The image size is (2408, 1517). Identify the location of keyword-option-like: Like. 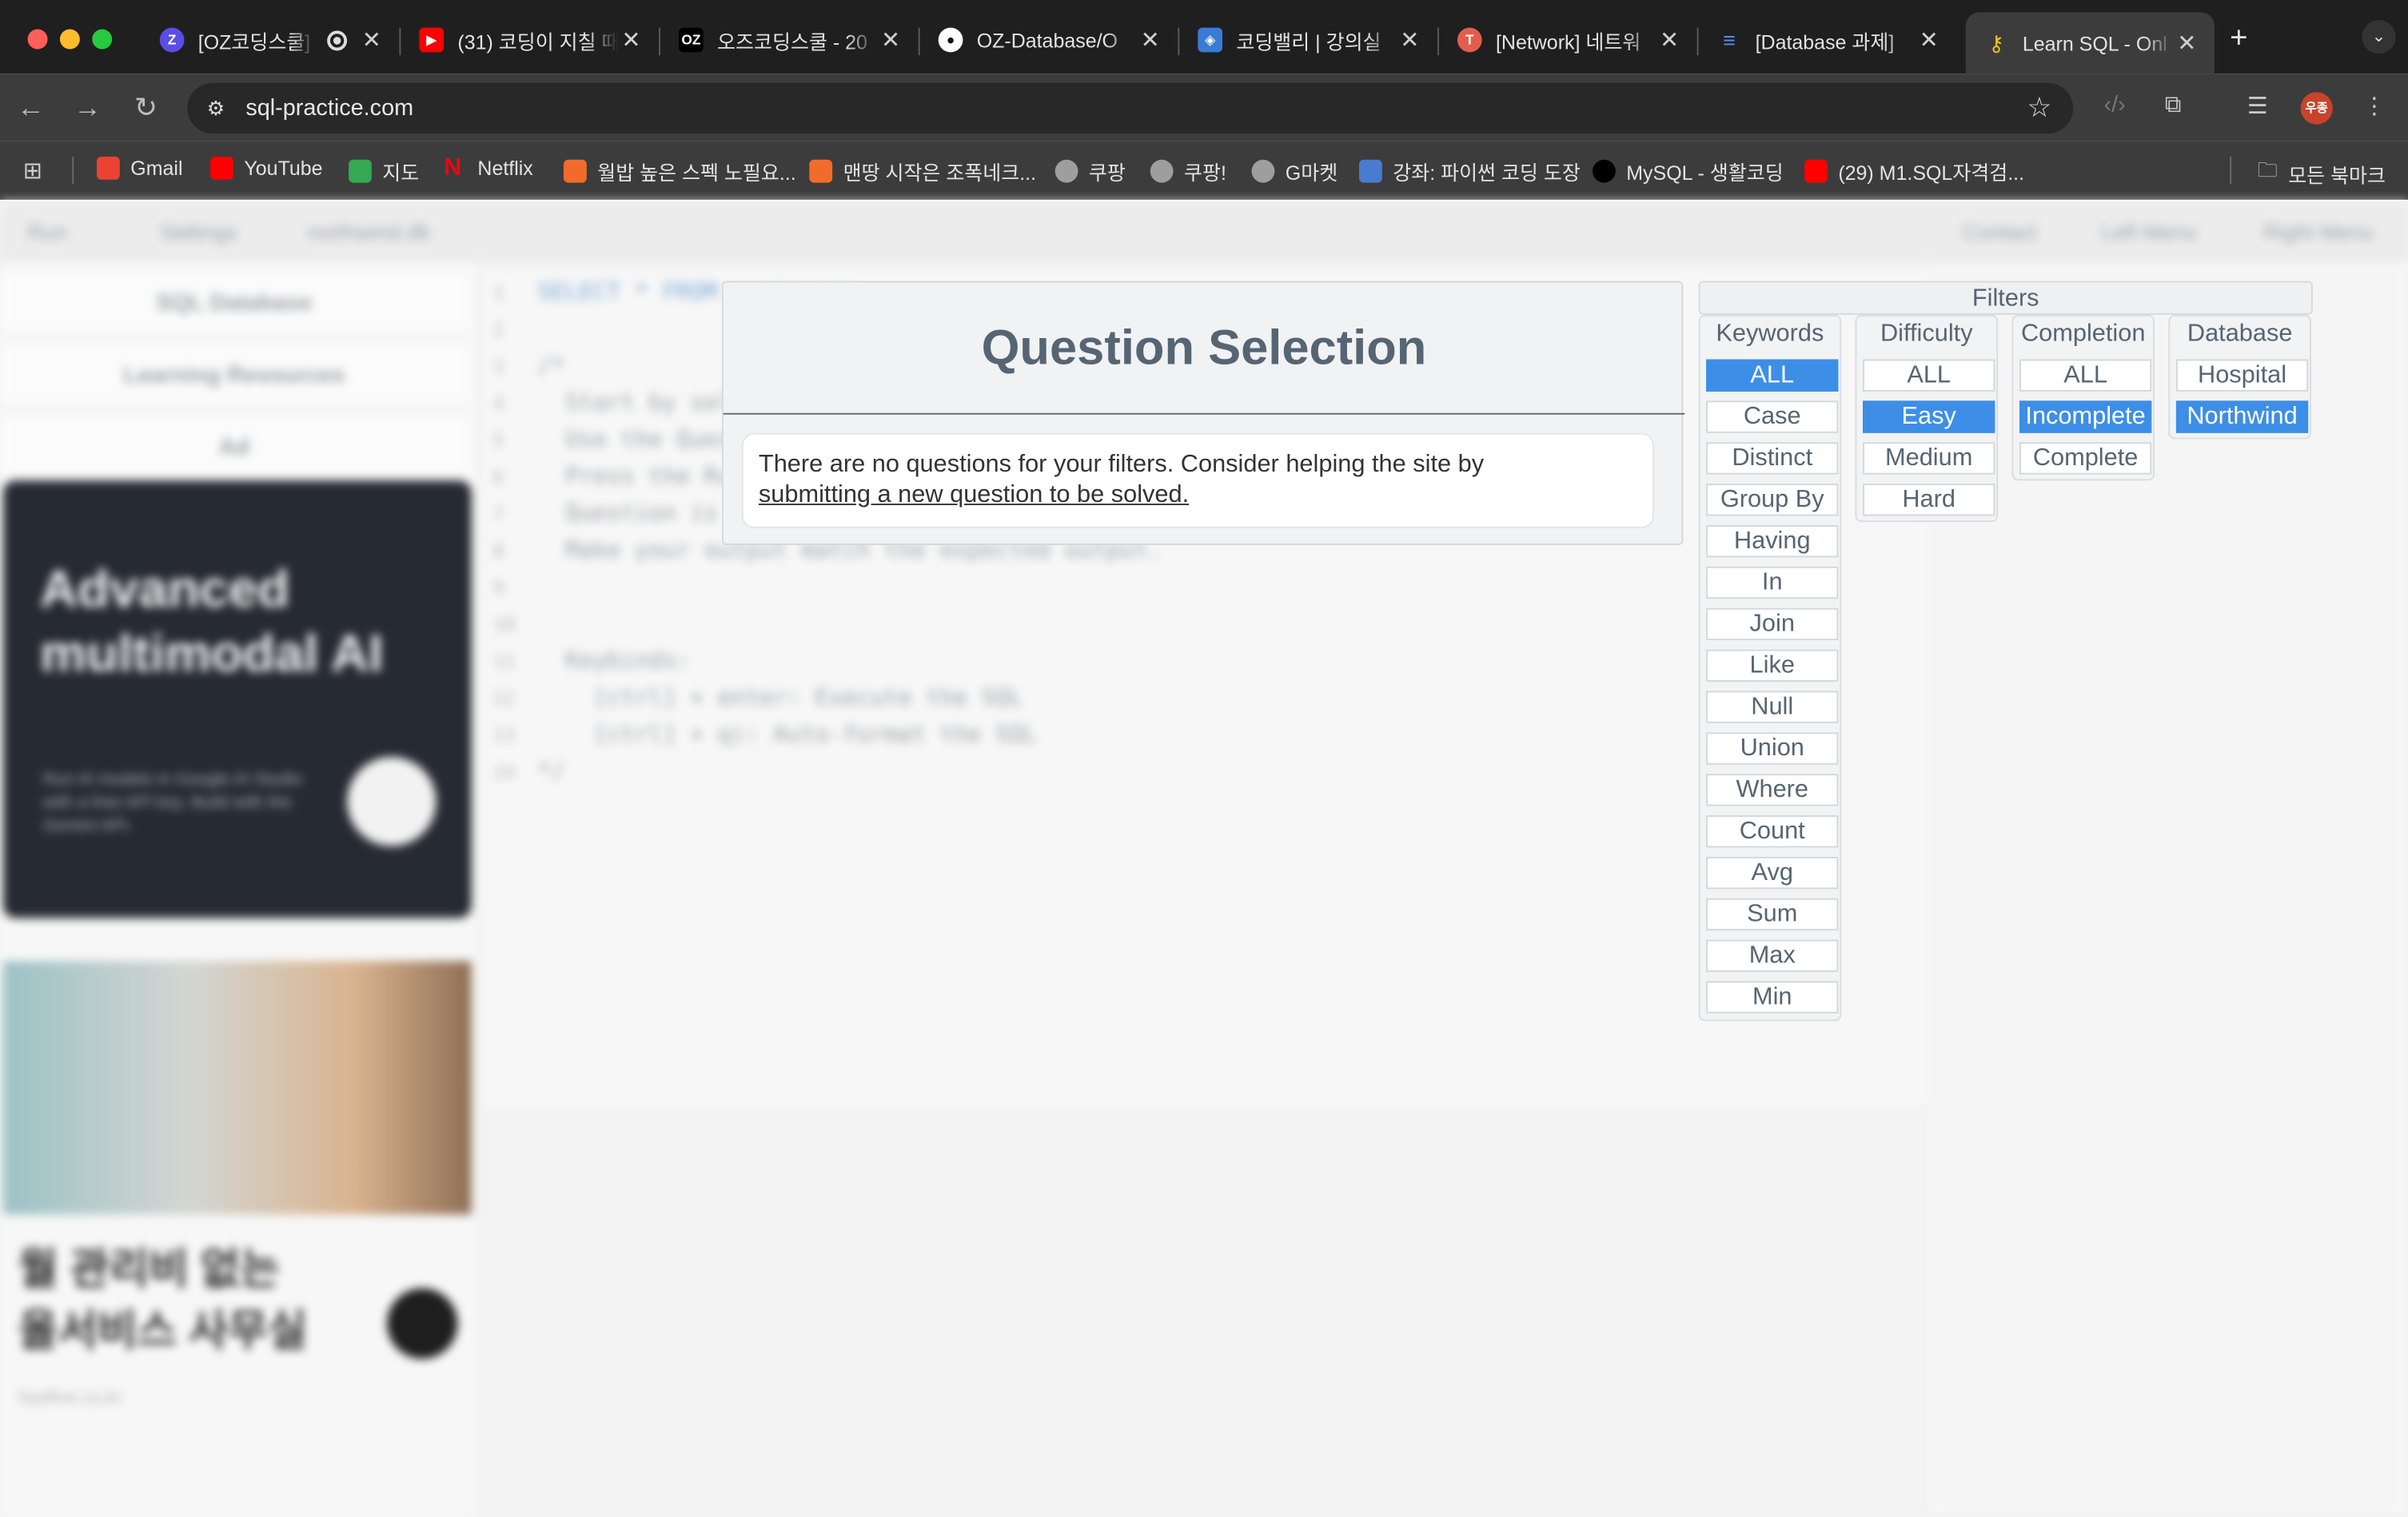
(1772, 665).